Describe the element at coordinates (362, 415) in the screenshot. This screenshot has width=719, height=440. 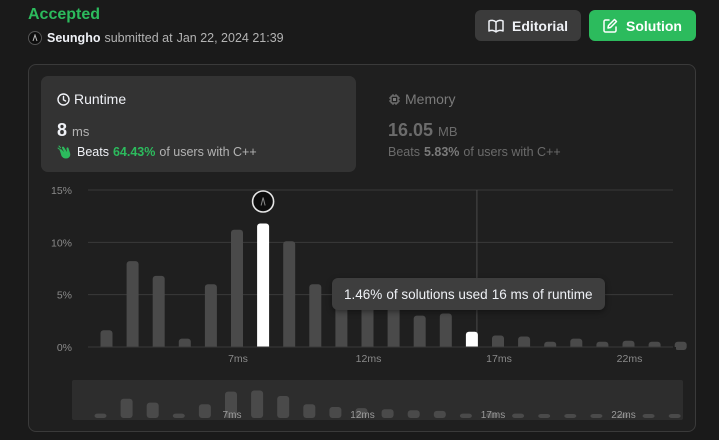
I see `navigator-tick-label: 12ms` at that location.